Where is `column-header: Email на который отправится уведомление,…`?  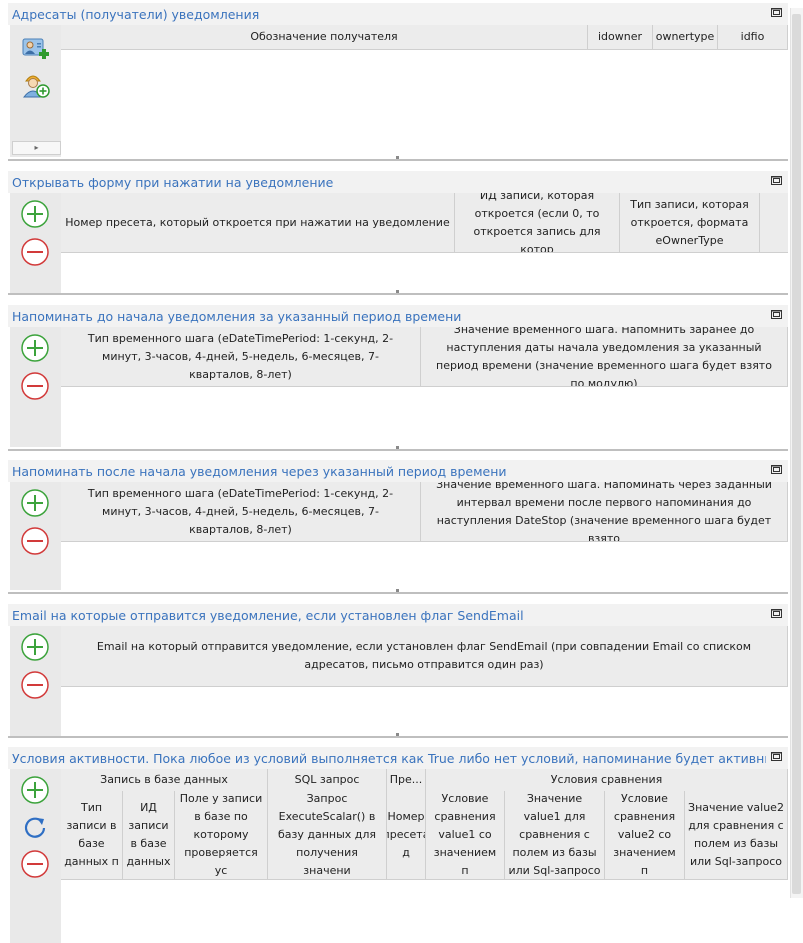 column-header: Email на который отправится уведомление,… is located at coordinates (424, 656).